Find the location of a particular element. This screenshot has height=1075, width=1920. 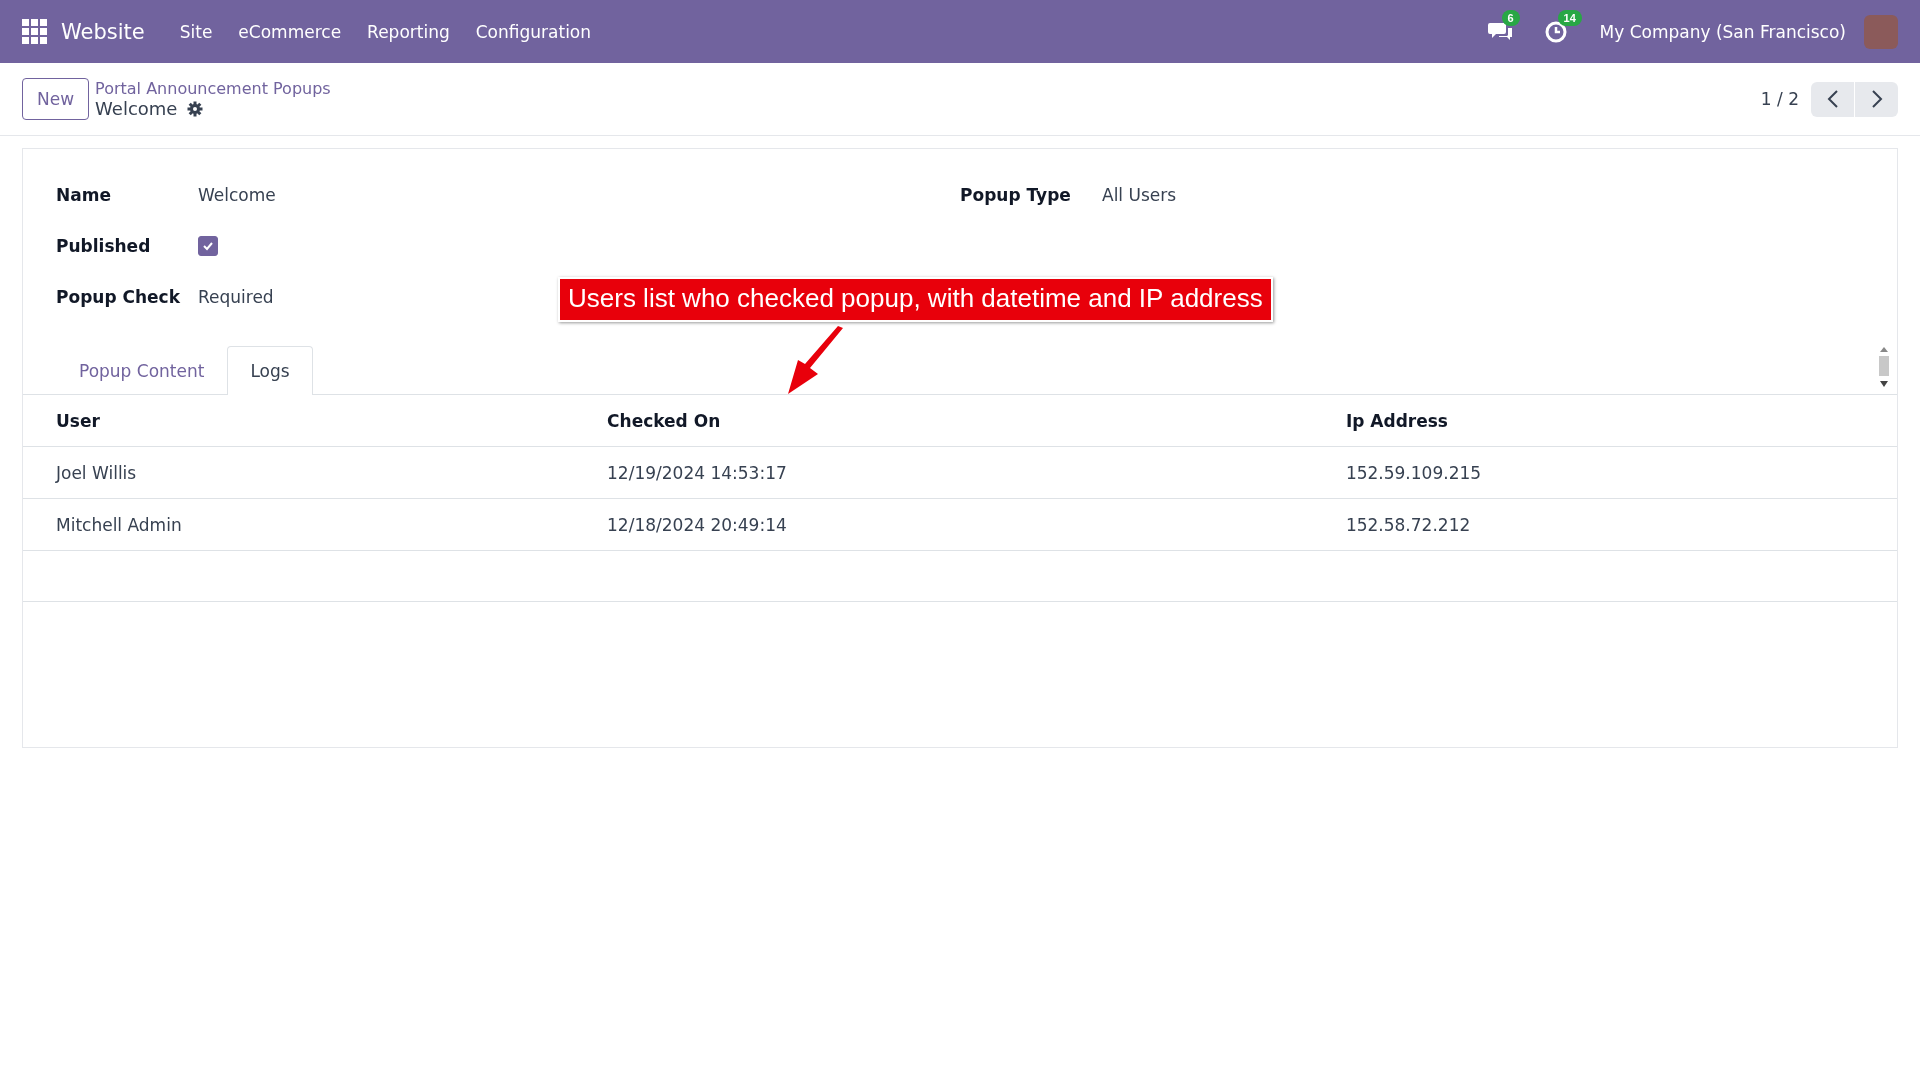

table-cell: Mitchell Admin is located at coordinates (299, 524).